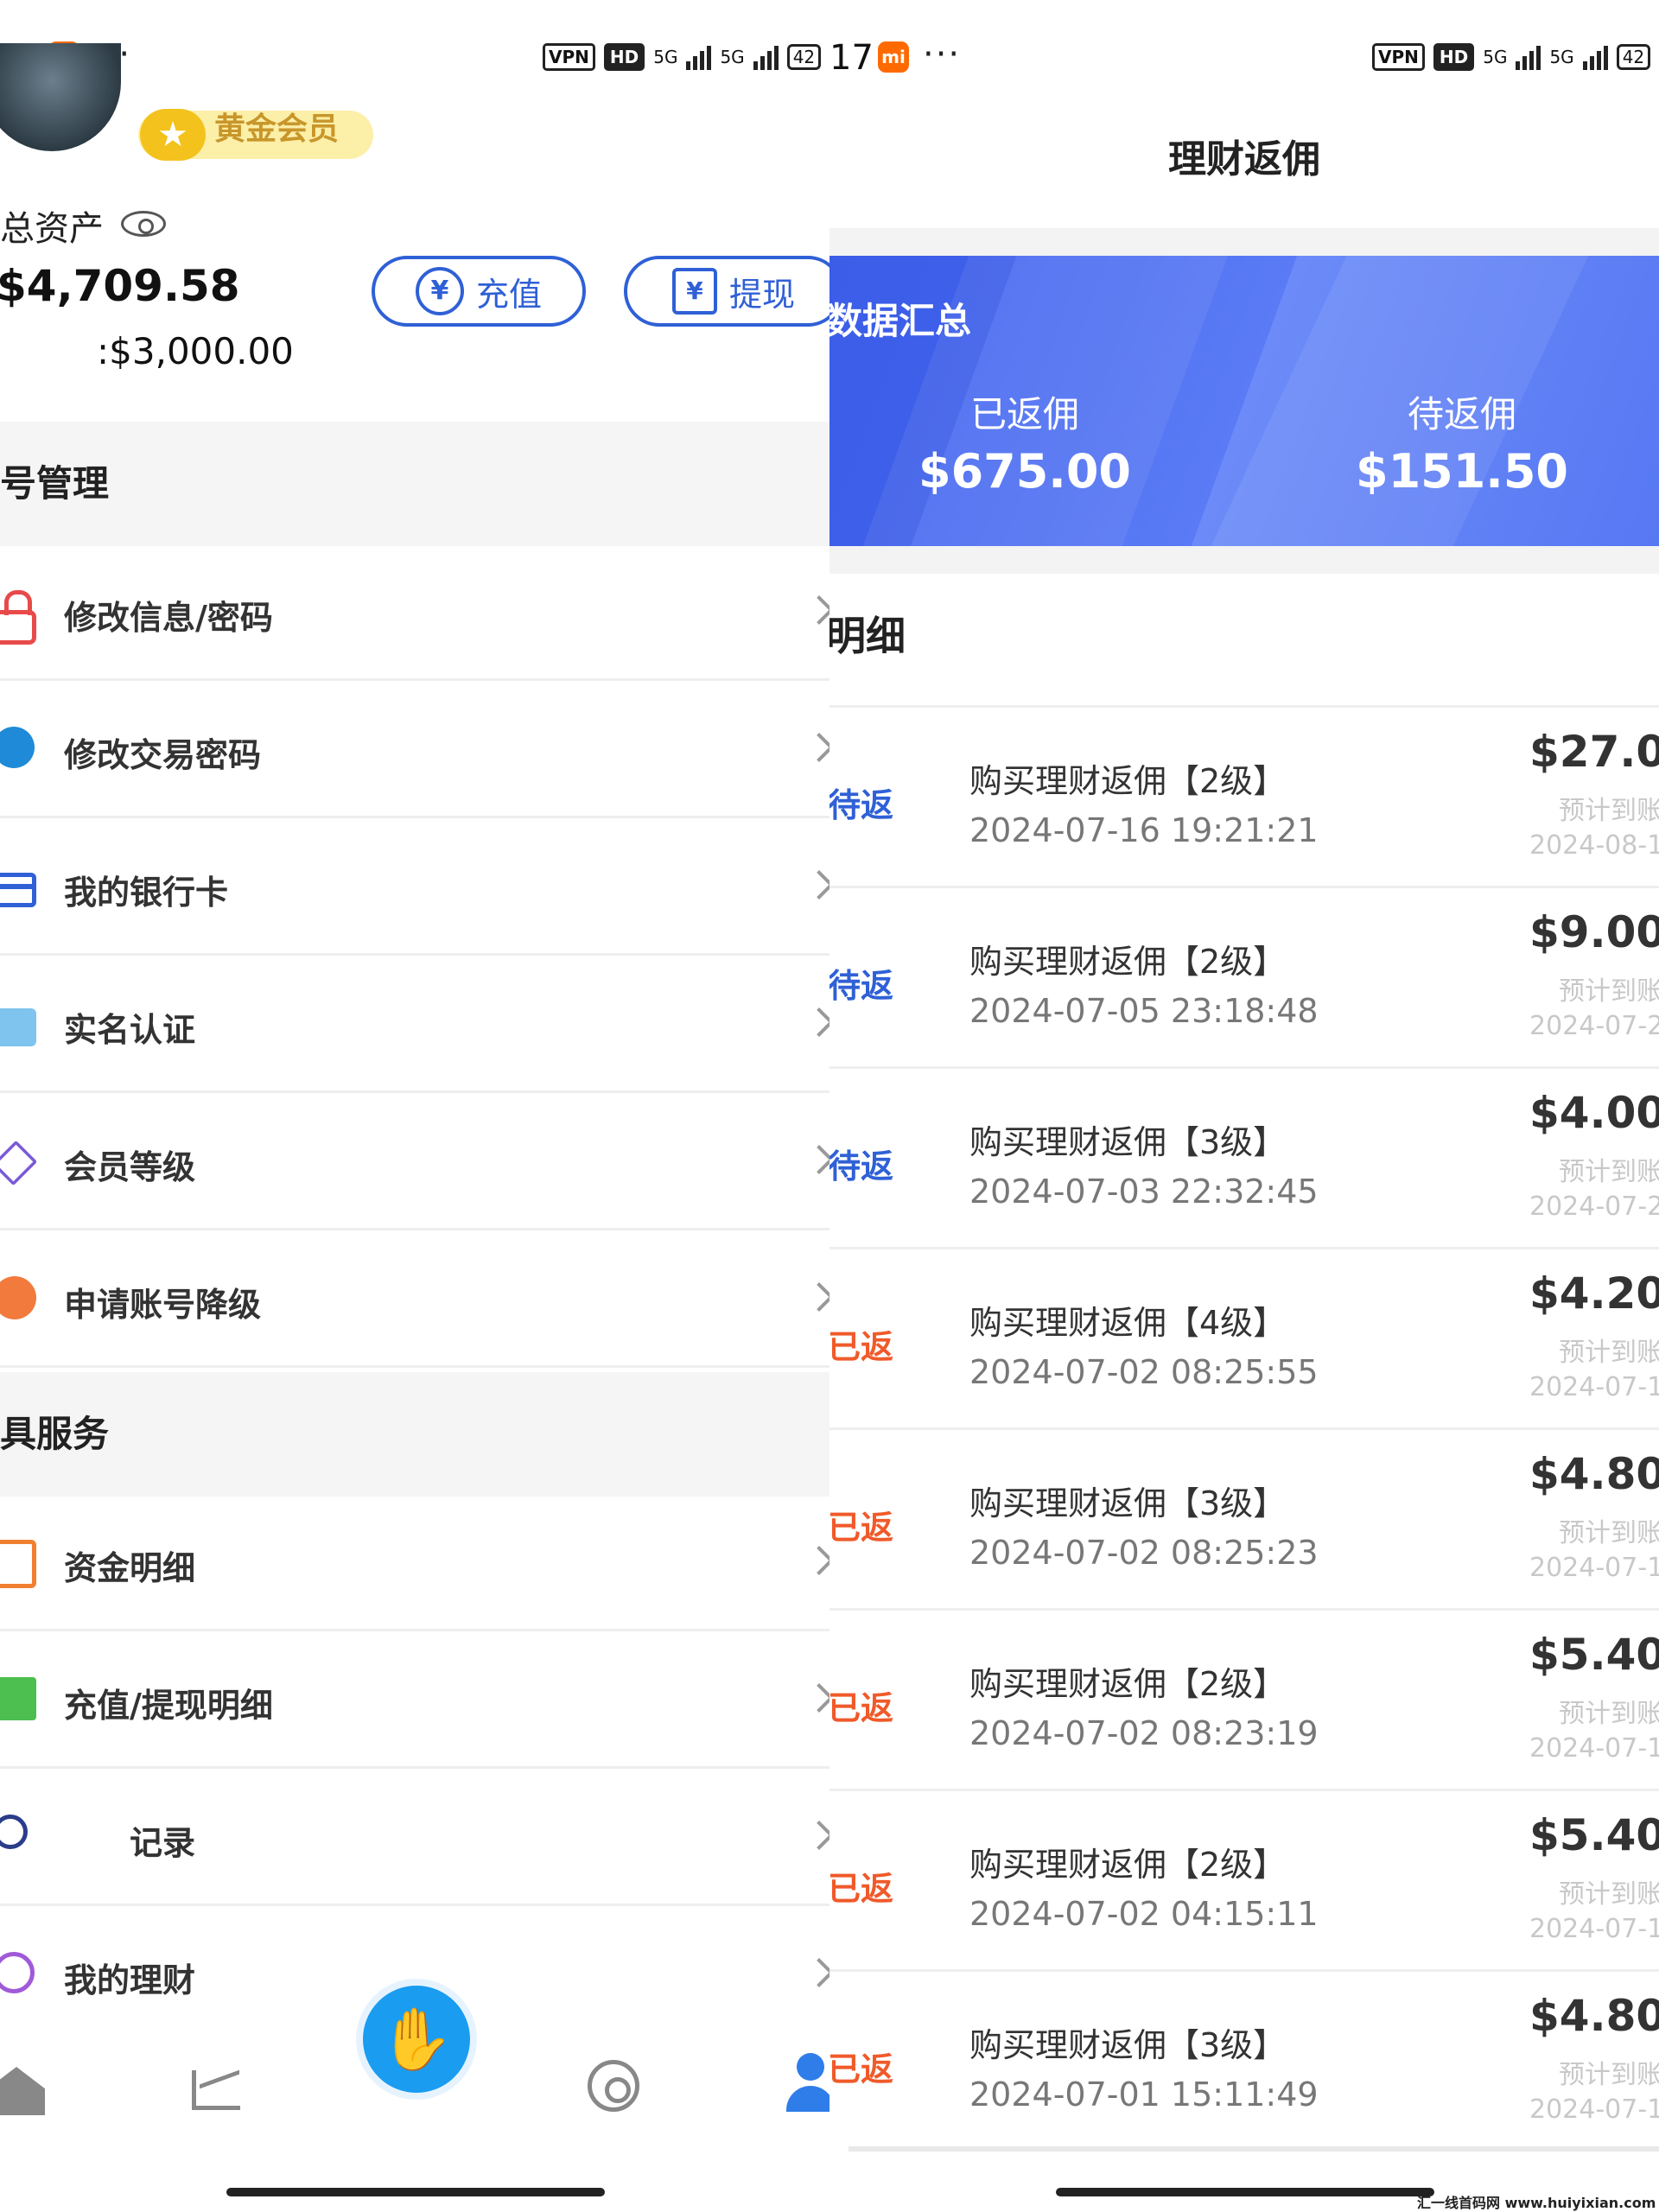 This screenshot has height=2212, width=1659. I want to click on menu-item-trade-password: 修改交易密码, so click(415, 750).